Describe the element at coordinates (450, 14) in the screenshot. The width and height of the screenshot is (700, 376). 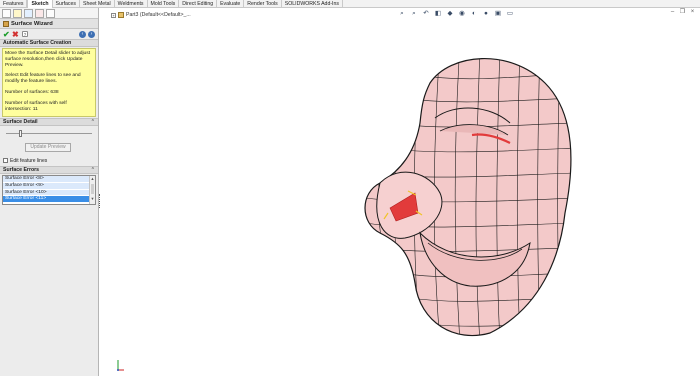
I see `view-orientation-icon: ◆` at that location.